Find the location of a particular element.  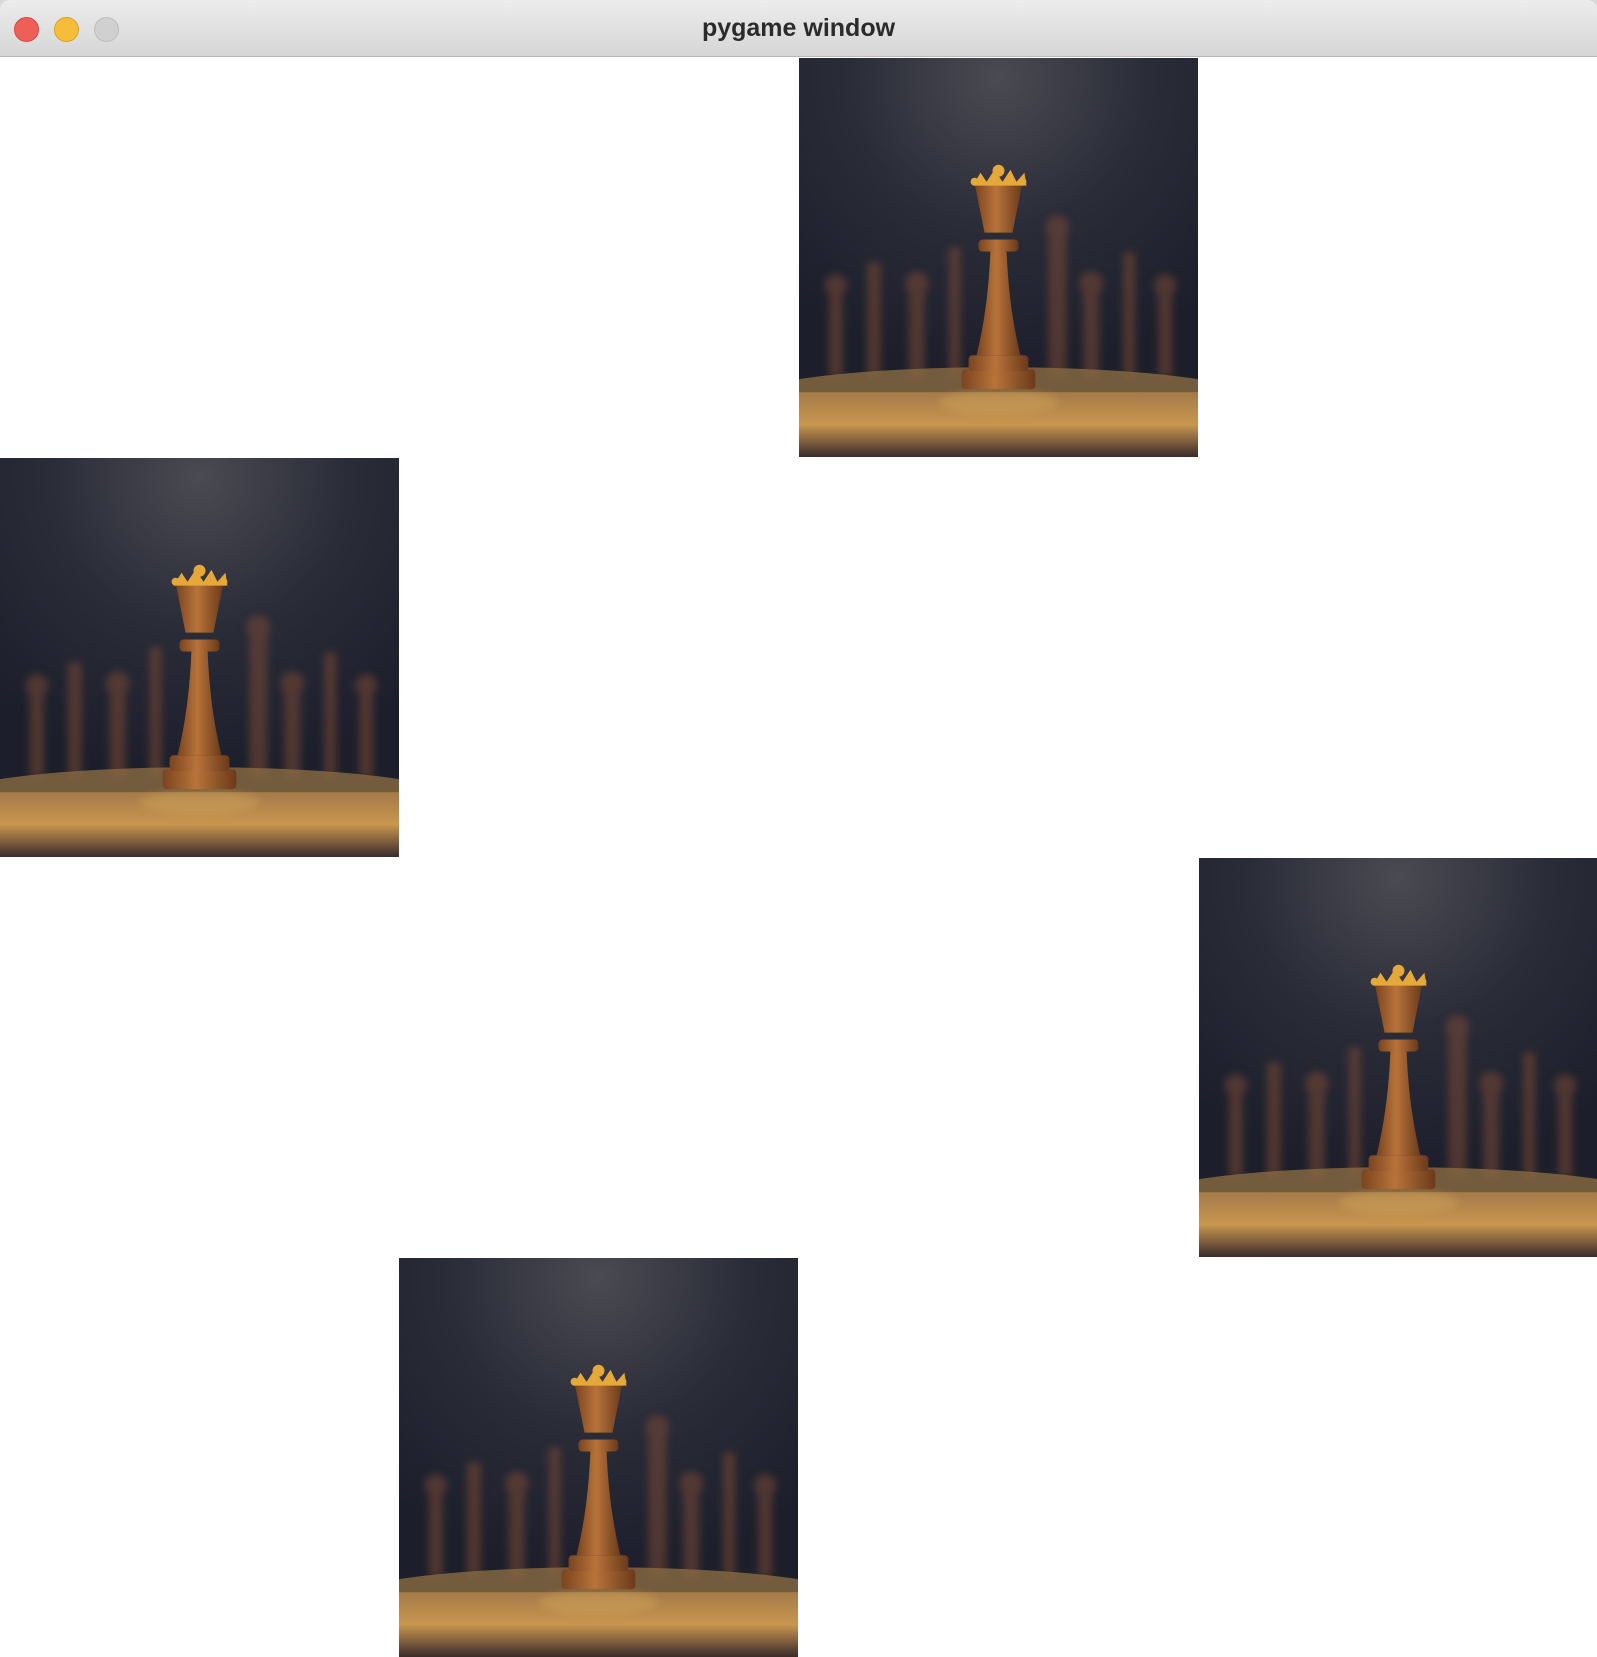

window-title: pygame window is located at coordinates (798, 28).